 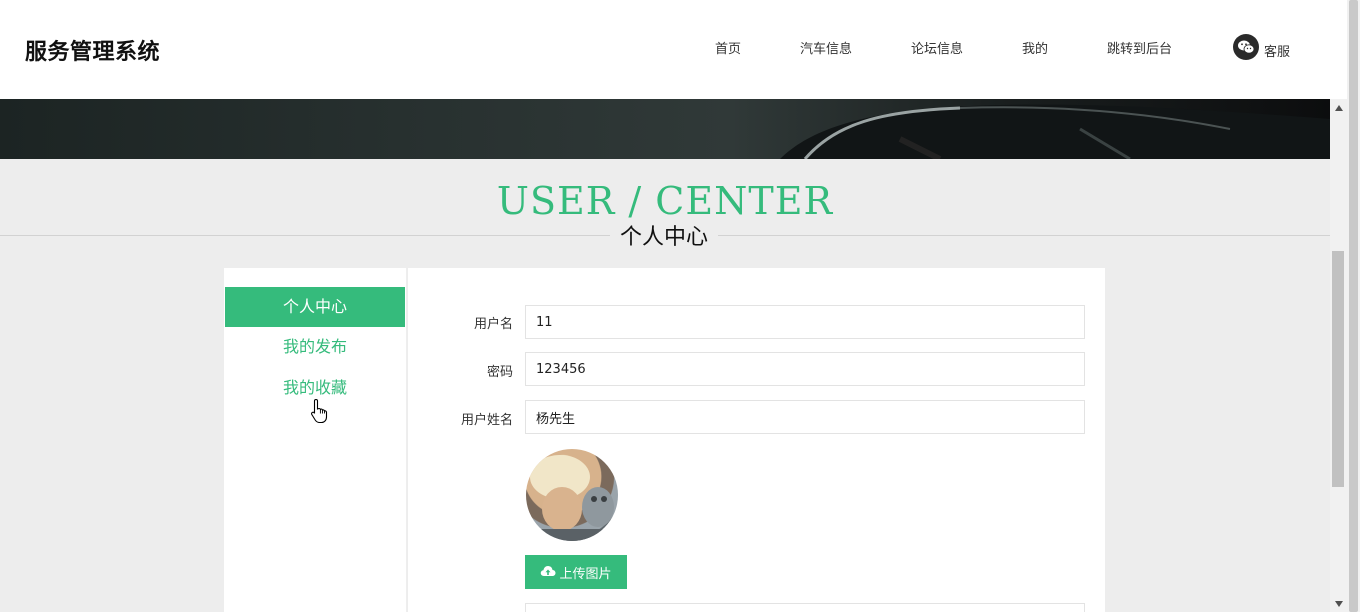 I want to click on upload-image-button: 上传图片, so click(x=576, y=572).